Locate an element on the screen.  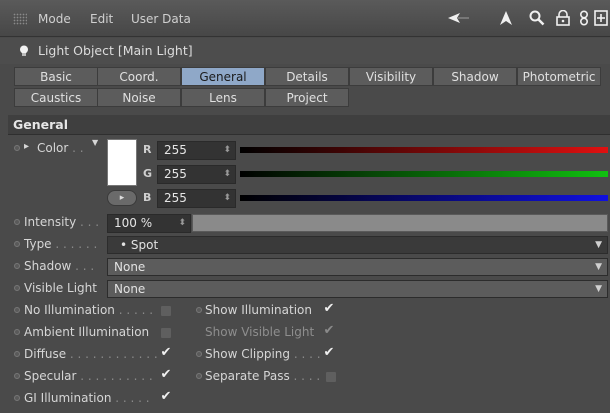
tab-basic: Basic is located at coordinates (56, 76).